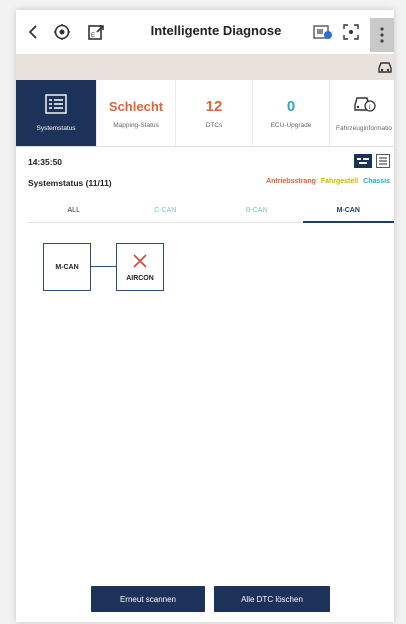 The image size is (406, 624). Describe the element at coordinates (74, 211) in the screenshot. I see `tab-all: ALL` at that location.